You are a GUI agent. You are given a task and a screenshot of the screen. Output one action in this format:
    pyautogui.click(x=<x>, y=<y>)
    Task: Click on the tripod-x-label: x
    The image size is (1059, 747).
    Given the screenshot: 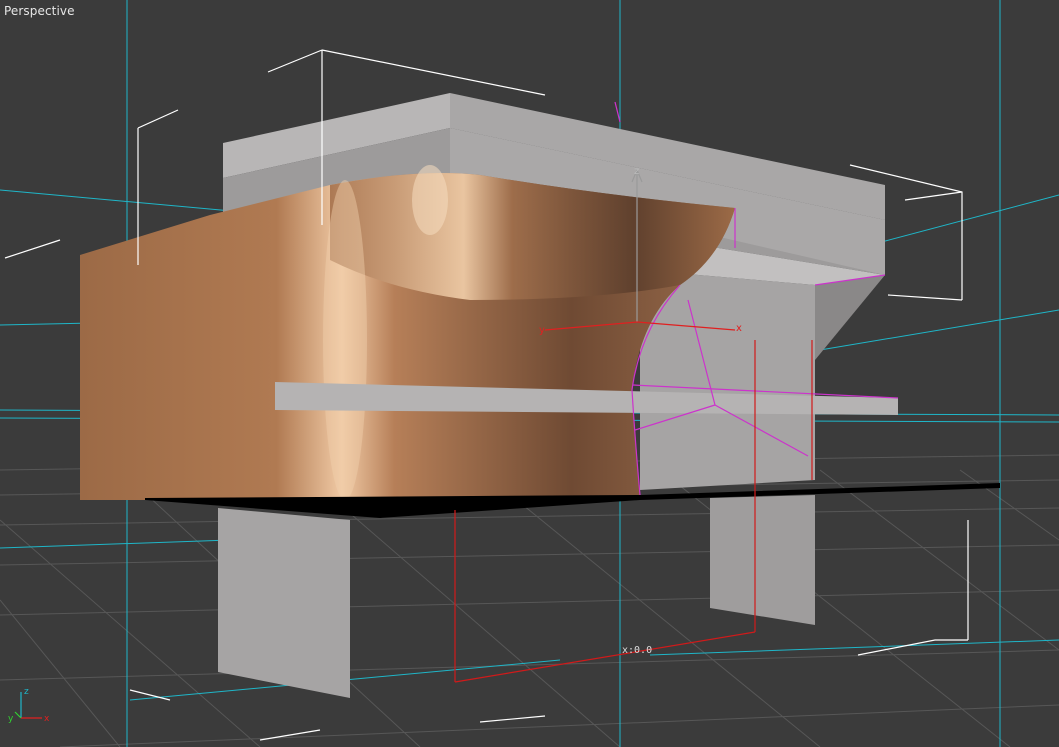 What is the action you would take?
    pyautogui.click(x=47, y=719)
    